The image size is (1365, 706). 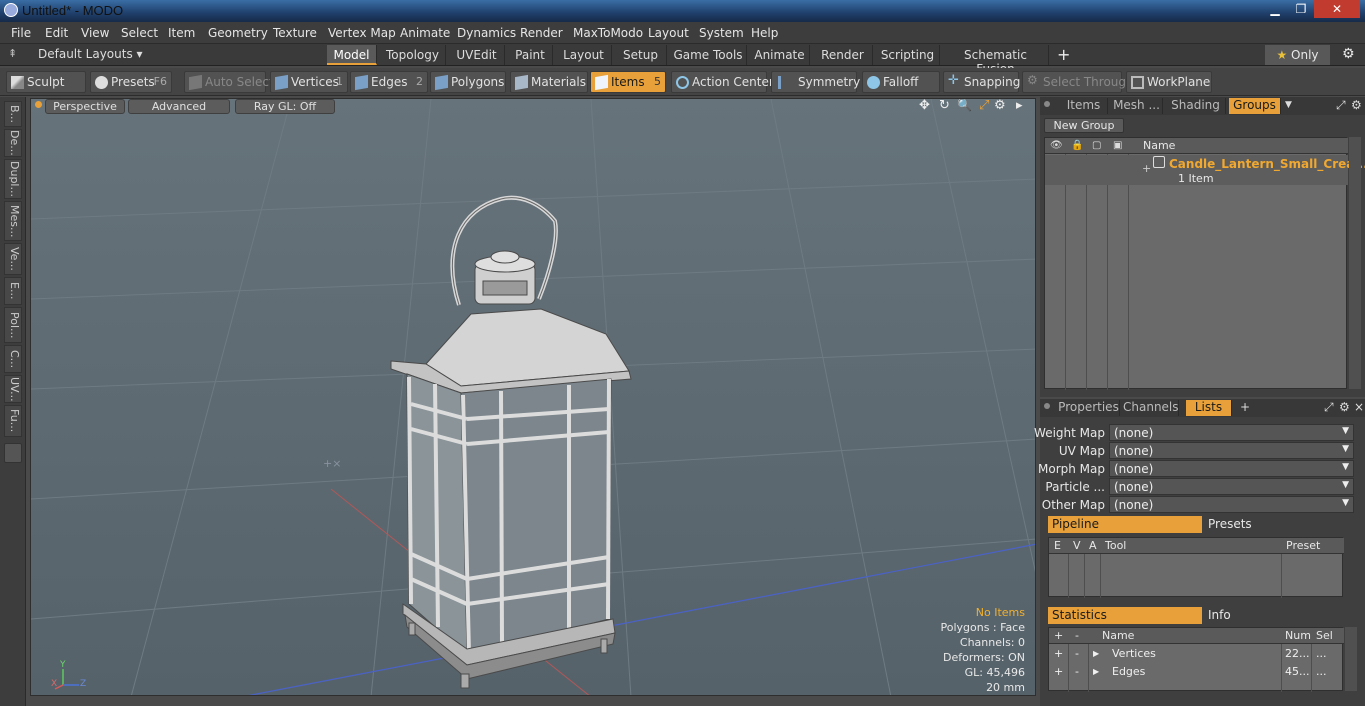 What do you see at coordinates (1209, 408) in the screenshot?
I see `tab-lists: Lists` at bounding box center [1209, 408].